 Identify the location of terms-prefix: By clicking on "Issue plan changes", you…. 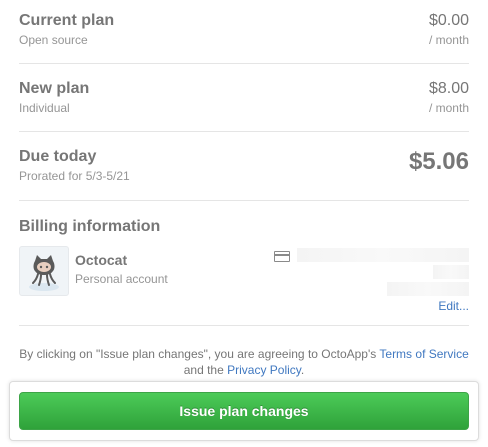
(199, 354).